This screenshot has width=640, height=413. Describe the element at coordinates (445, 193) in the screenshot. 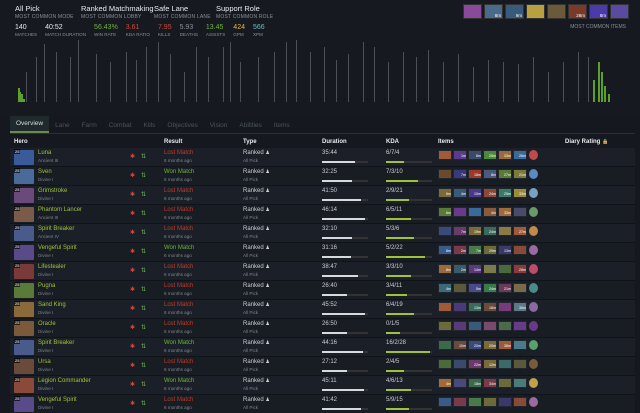

I see `item-icon: 6m` at that location.